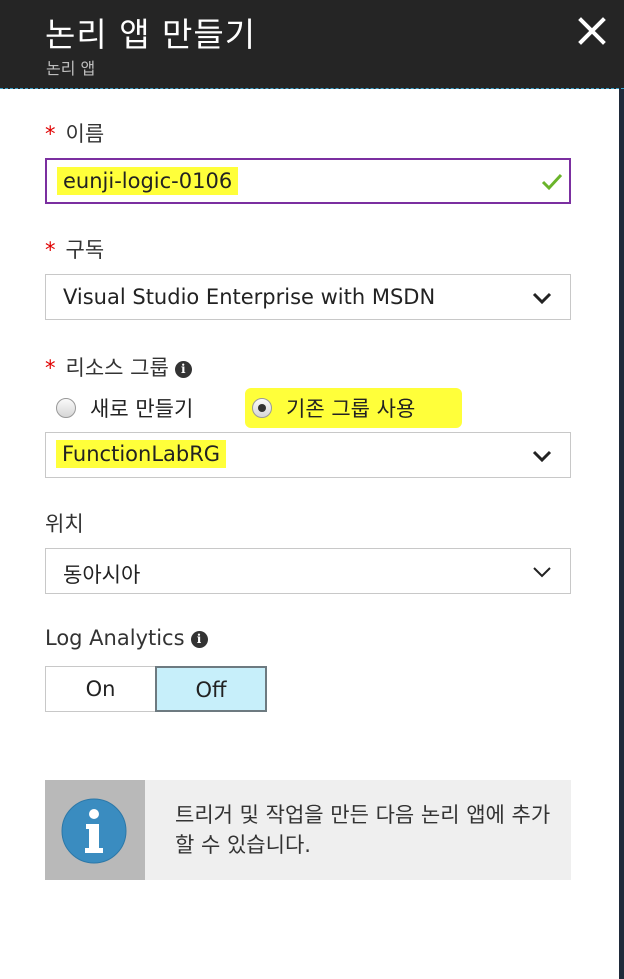 The height and width of the screenshot is (979, 624). Describe the element at coordinates (75, 250) in the screenshot. I see `subscription-label: * 구독` at that location.